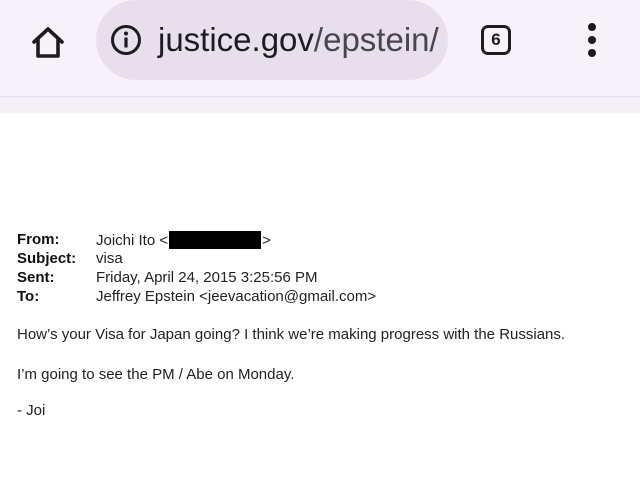 The image size is (640, 481). I want to click on redaction-block, so click(215, 240).